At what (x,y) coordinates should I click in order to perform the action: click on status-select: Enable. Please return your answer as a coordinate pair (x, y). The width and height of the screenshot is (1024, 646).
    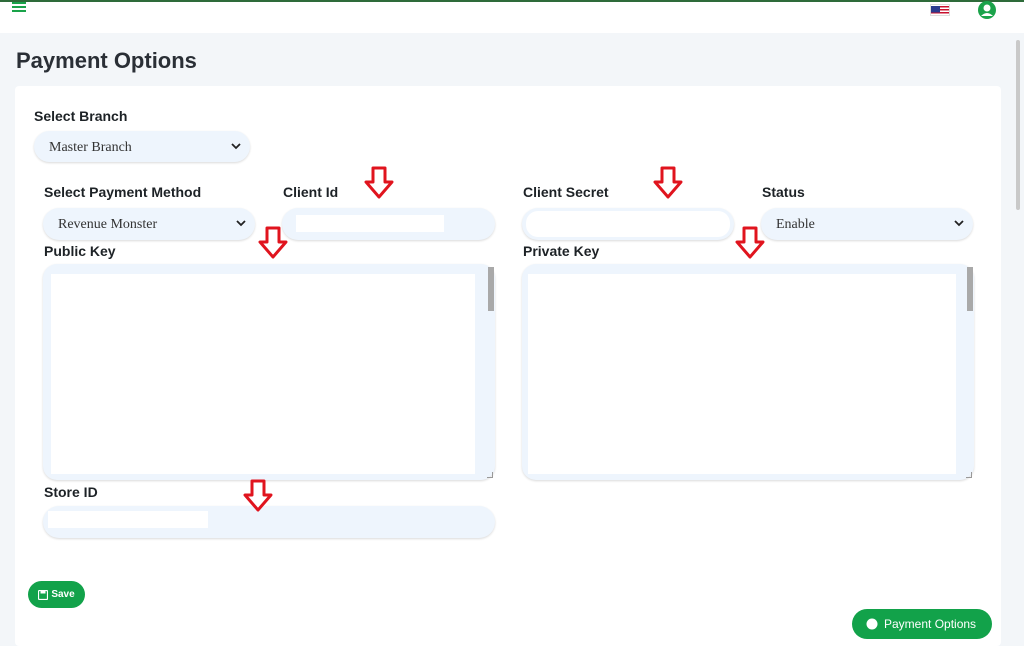
    Looking at the image, I should click on (867, 224).